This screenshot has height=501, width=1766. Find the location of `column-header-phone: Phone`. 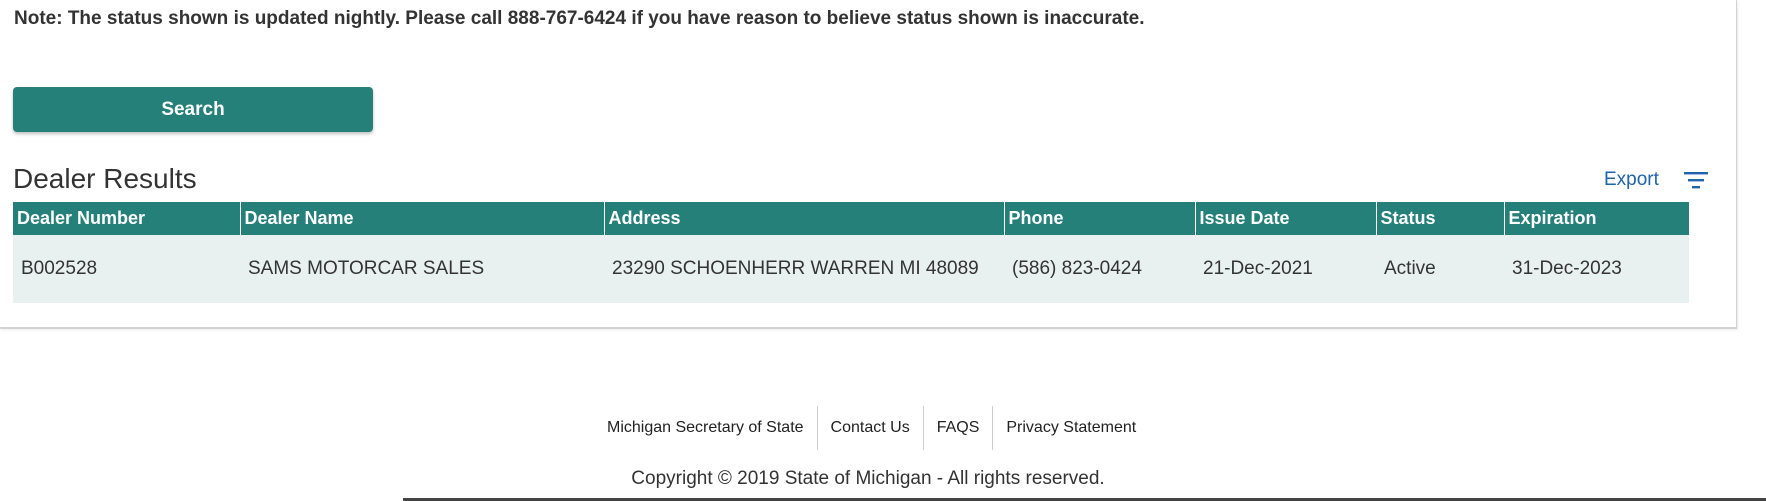

column-header-phone: Phone is located at coordinates (1099, 218).